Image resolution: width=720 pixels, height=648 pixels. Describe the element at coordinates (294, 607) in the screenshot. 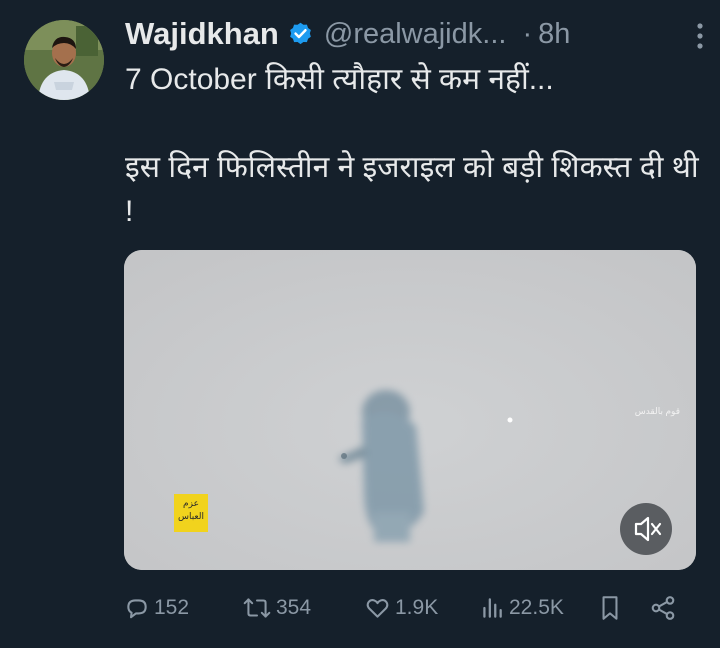

I see `retweet-count: 354` at that location.